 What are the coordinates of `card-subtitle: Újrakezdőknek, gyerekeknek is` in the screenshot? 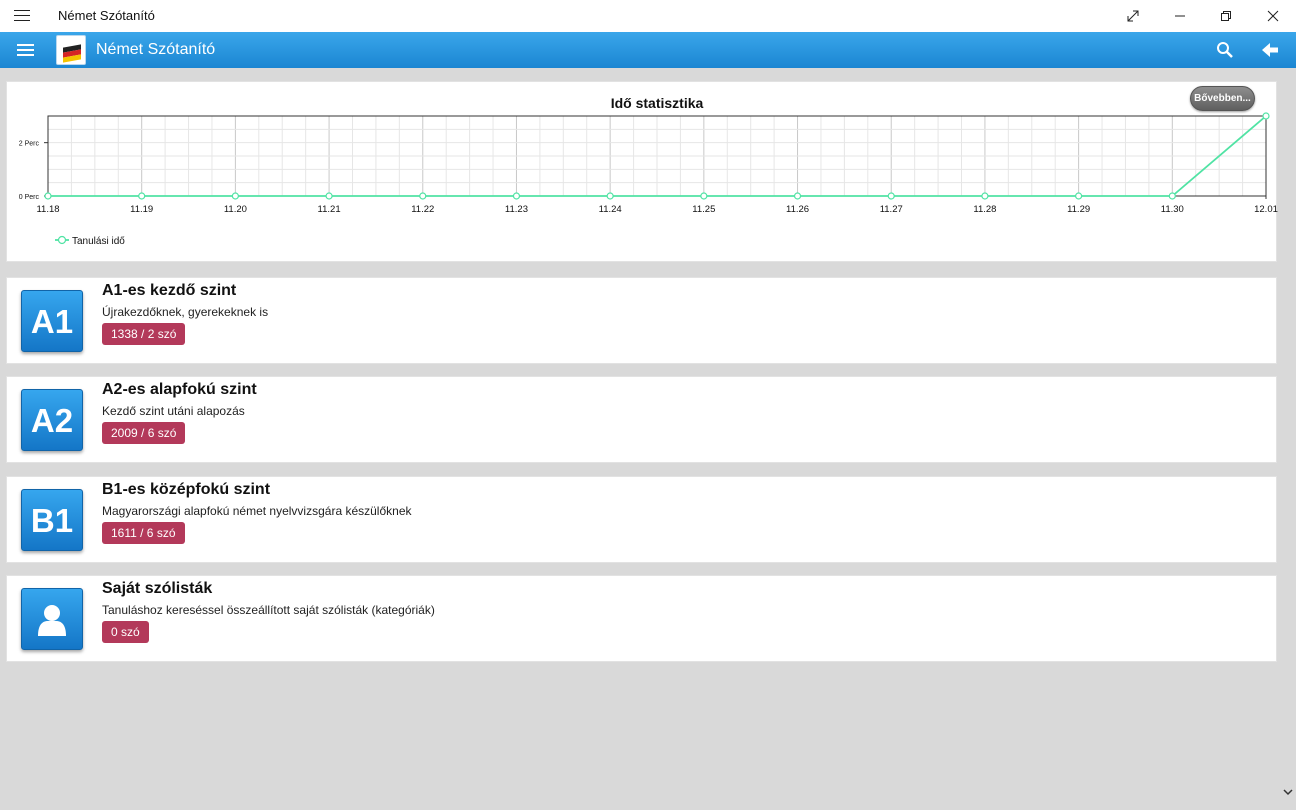 It's located at (185, 312).